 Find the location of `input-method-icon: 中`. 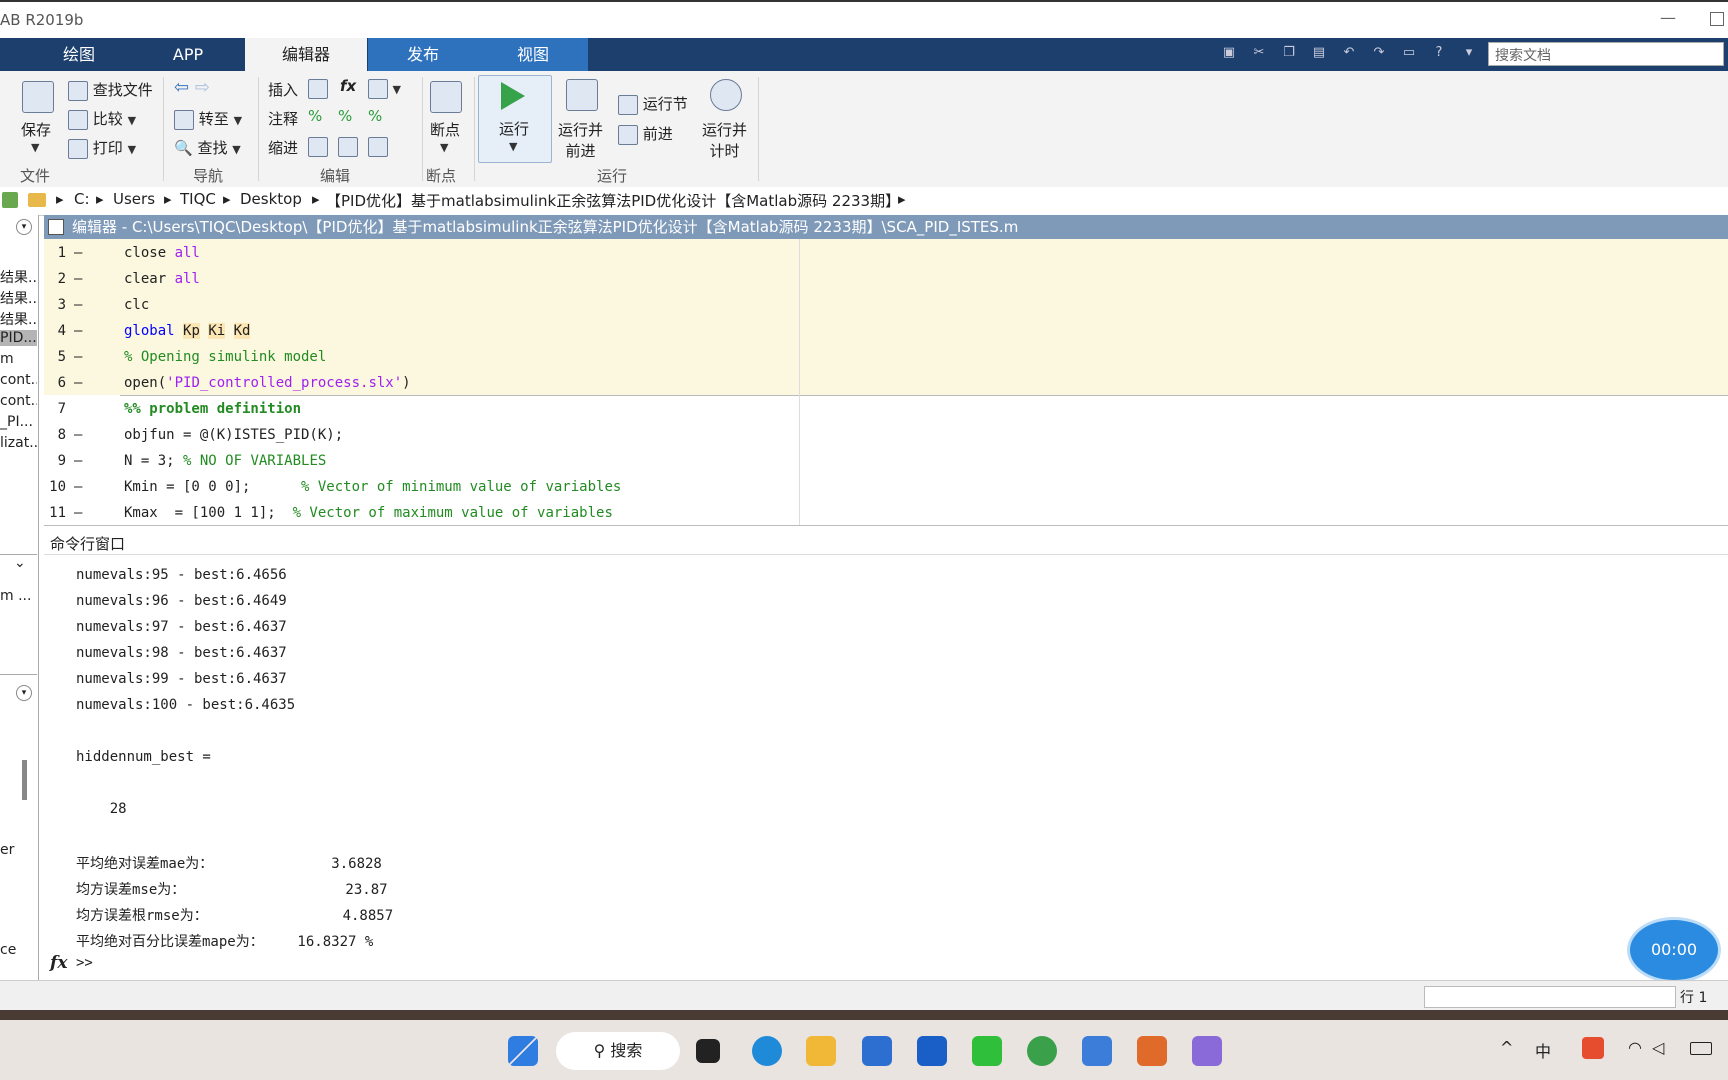

input-method-icon: 中 is located at coordinates (1543, 1050).